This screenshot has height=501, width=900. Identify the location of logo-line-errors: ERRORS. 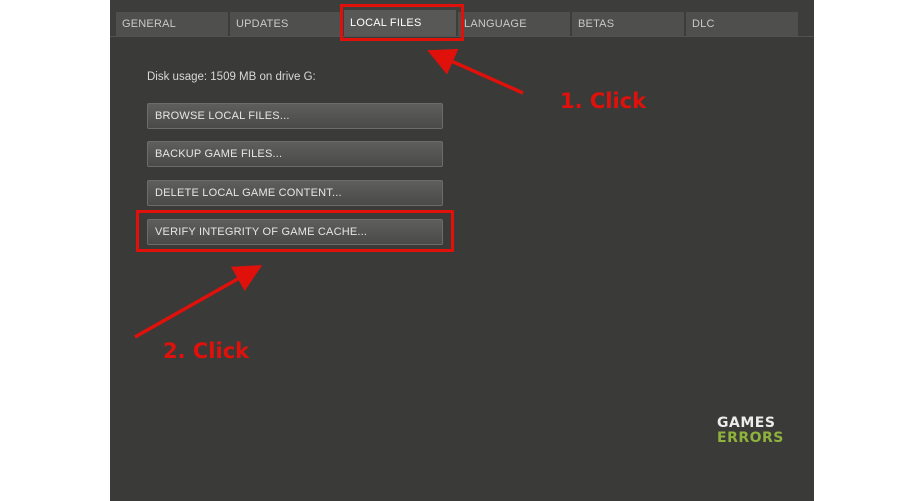
(750, 438).